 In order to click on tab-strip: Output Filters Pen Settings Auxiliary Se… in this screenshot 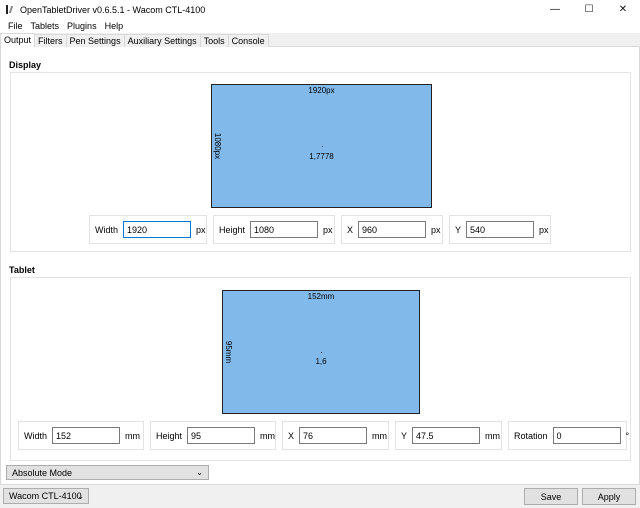, I will do `click(320, 40)`.